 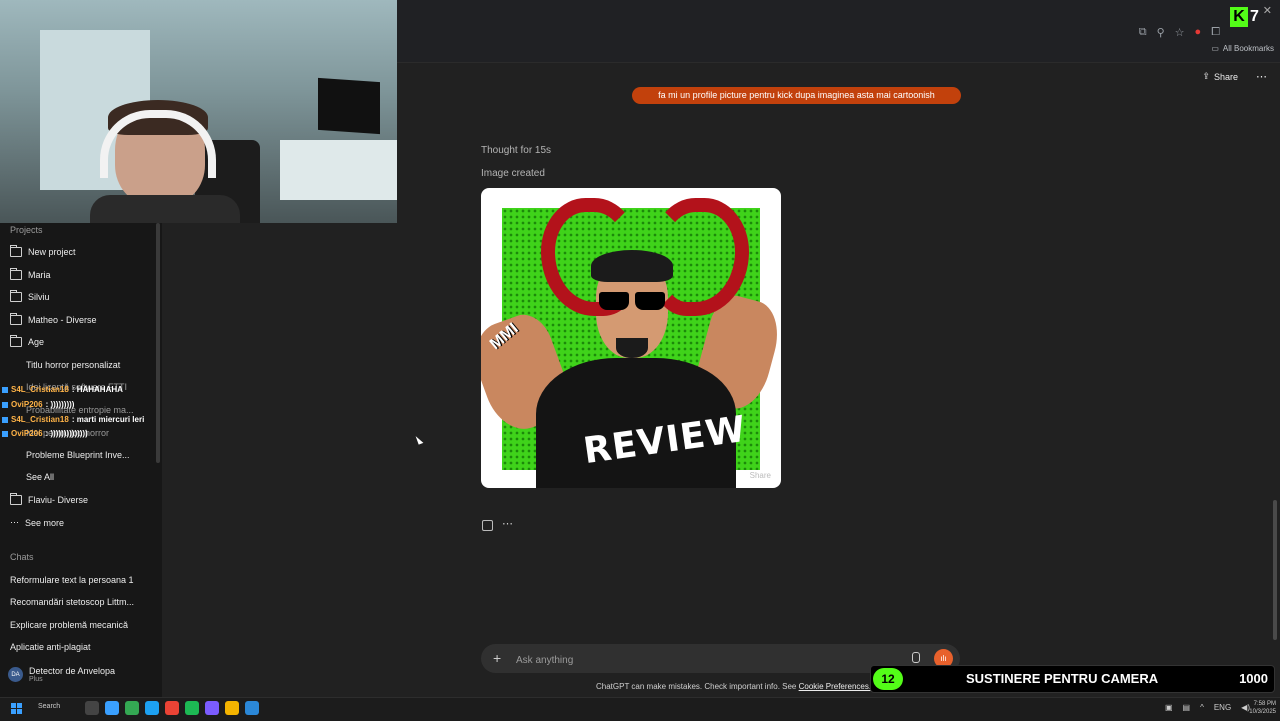 I want to click on user-account: DA Detector de Anvelopa Plus, so click(x=61, y=674).